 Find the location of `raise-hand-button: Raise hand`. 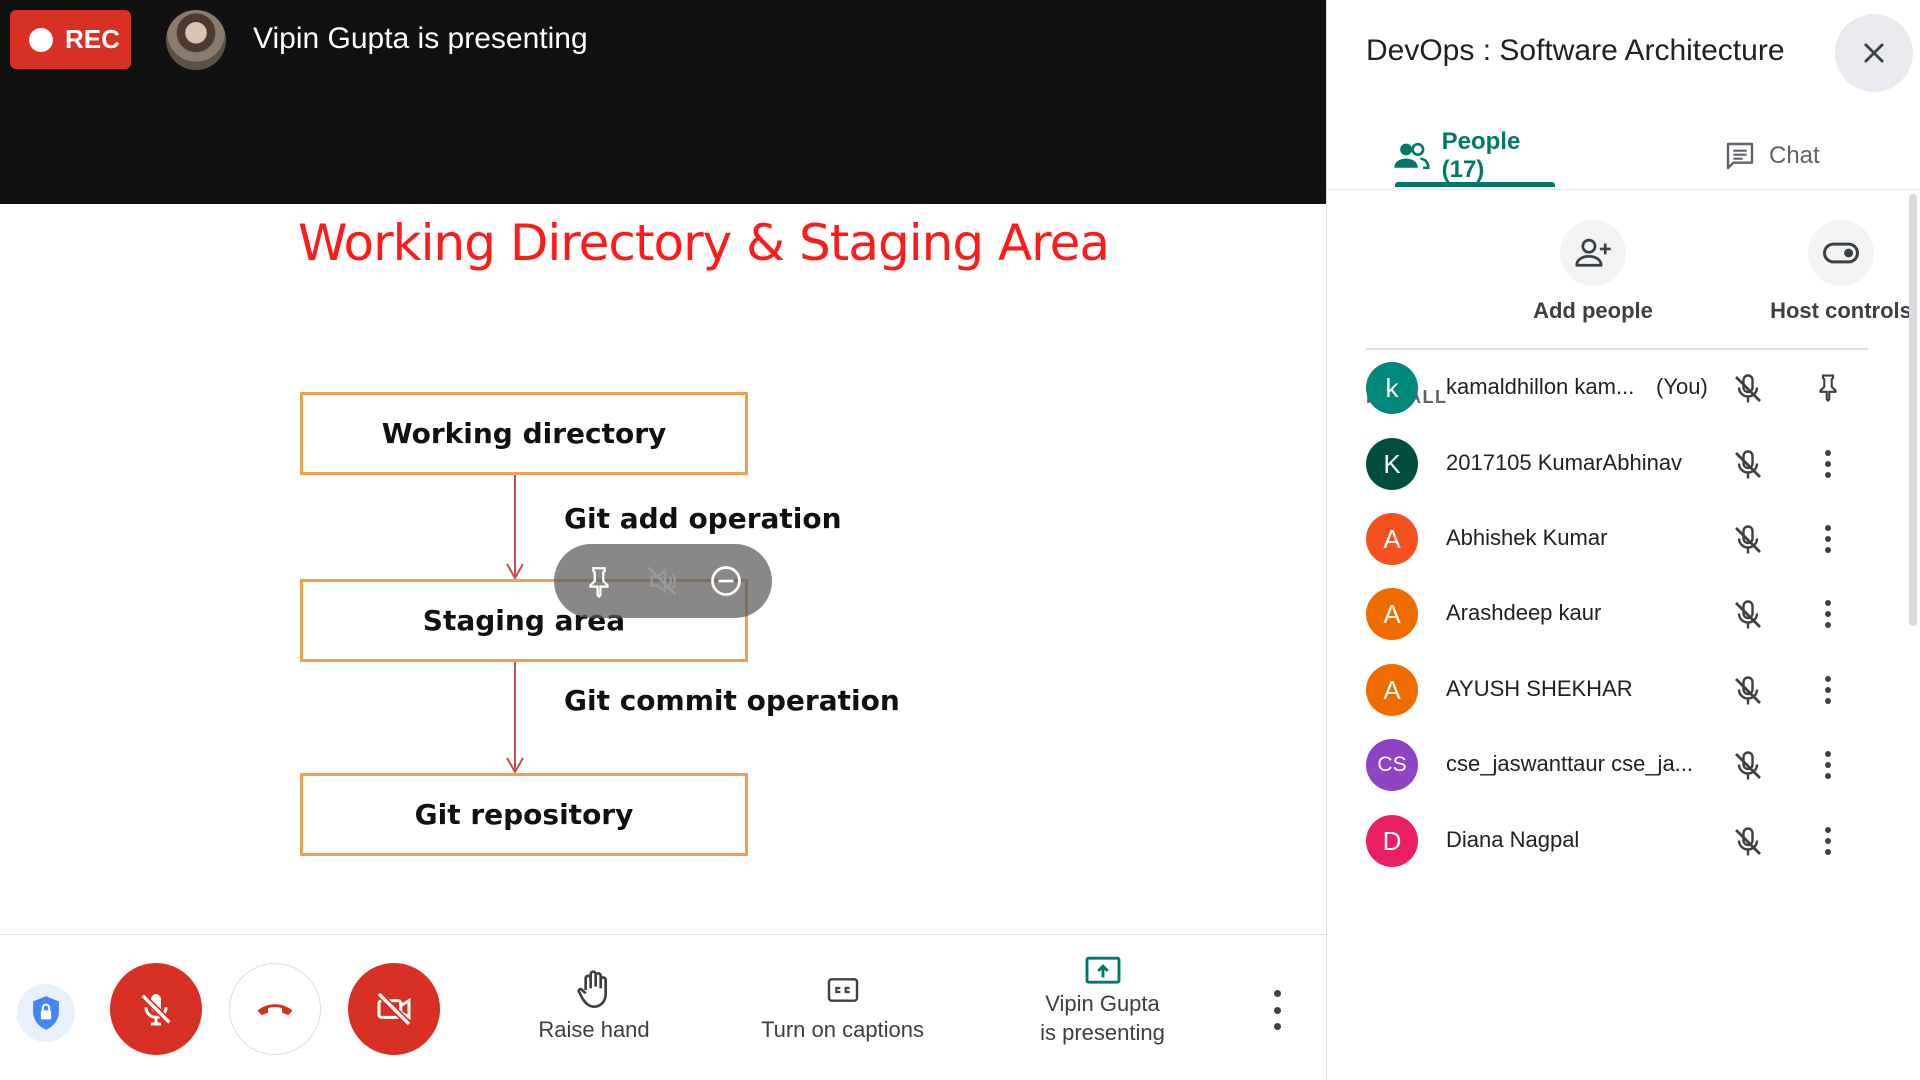

raise-hand-button: Raise hand is located at coordinates (594, 1004).